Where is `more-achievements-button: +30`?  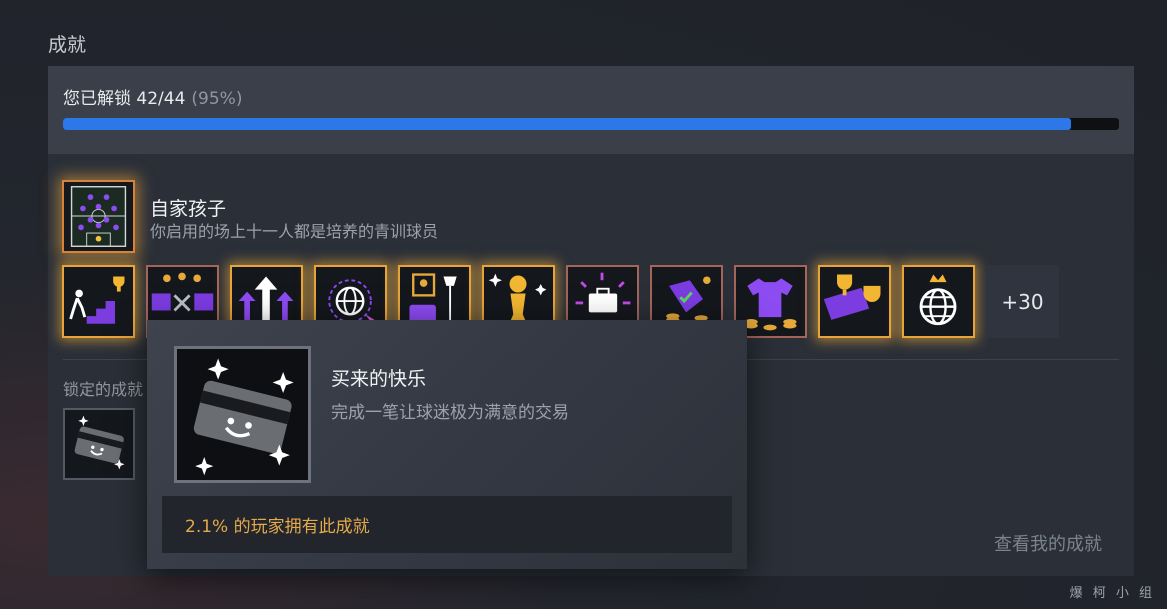 more-achievements-button: +30 is located at coordinates (1022, 301).